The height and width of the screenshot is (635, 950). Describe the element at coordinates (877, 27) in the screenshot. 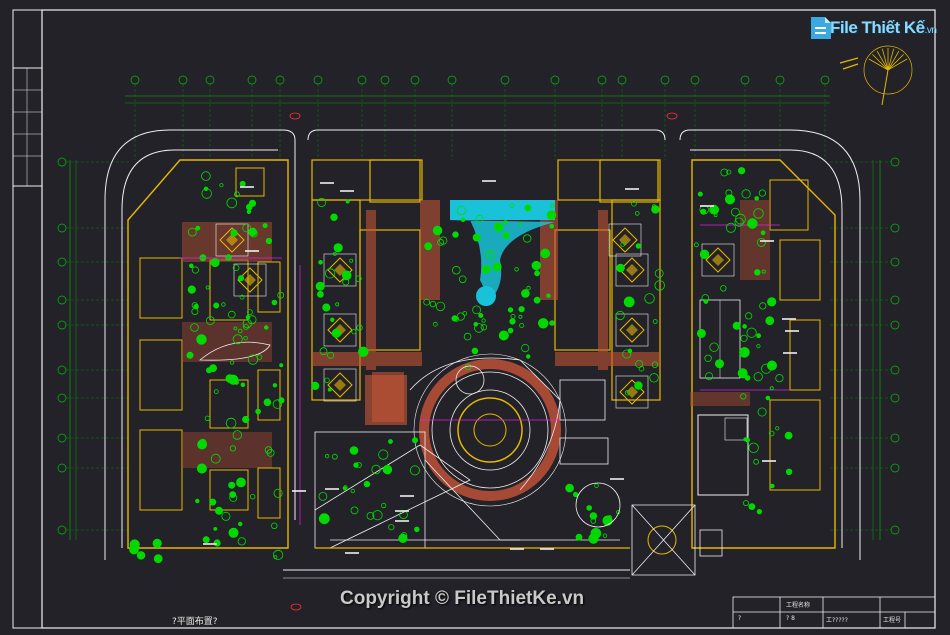

I see `logo-text: File Thiết Kế` at that location.